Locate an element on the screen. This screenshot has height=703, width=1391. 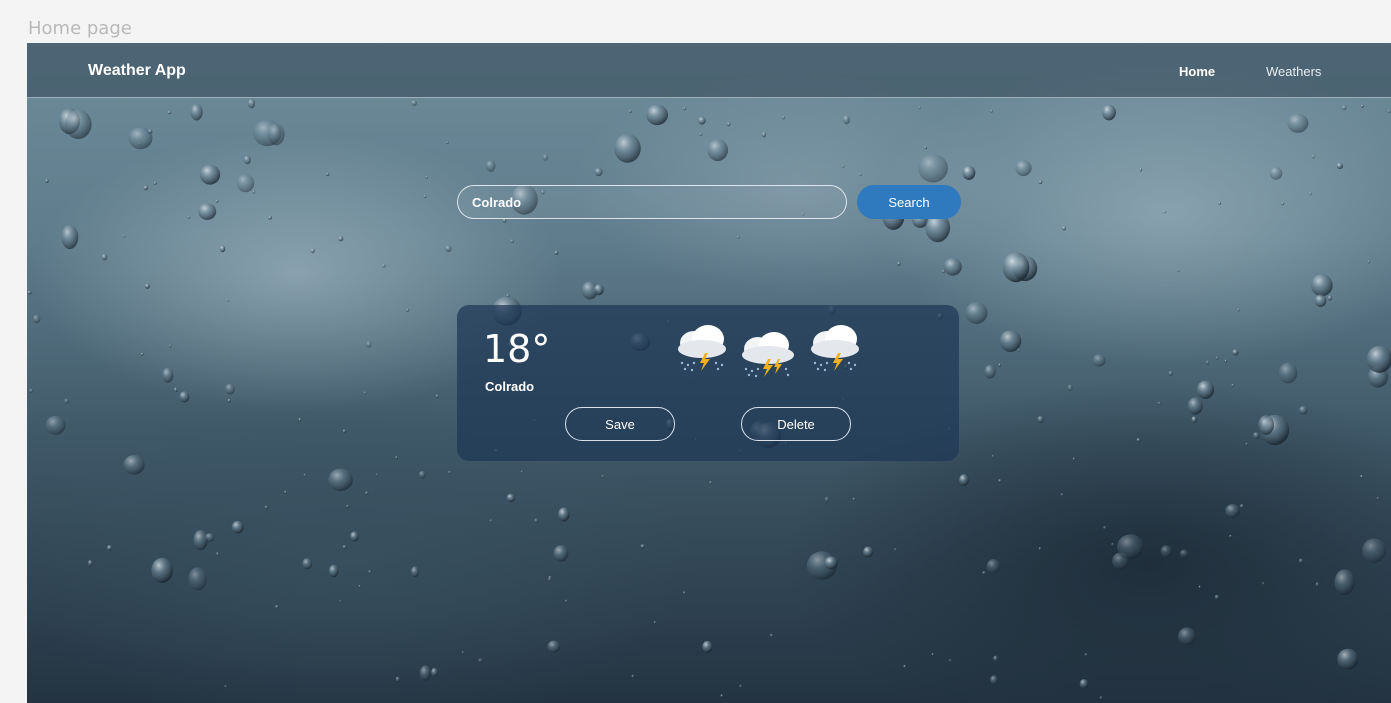
city-name: Colrado is located at coordinates (510, 386).